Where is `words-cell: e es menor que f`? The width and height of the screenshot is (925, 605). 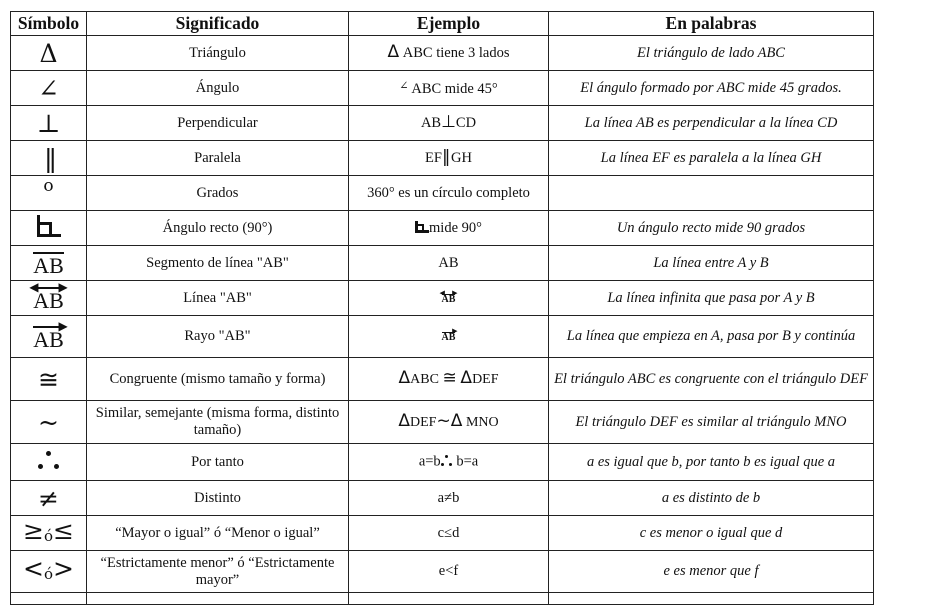 words-cell: e es menor que f is located at coordinates (711, 571).